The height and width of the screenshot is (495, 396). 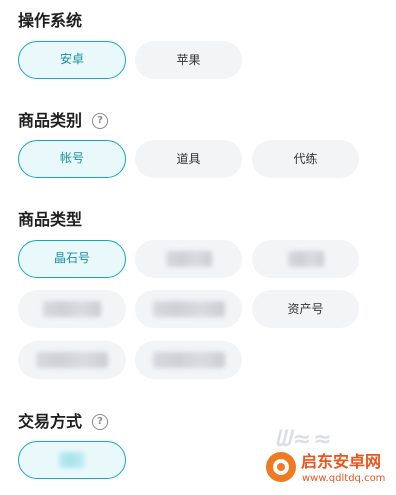 What do you see at coordinates (50, 120) in the screenshot?
I see `category-title-text: 商品类别` at bounding box center [50, 120].